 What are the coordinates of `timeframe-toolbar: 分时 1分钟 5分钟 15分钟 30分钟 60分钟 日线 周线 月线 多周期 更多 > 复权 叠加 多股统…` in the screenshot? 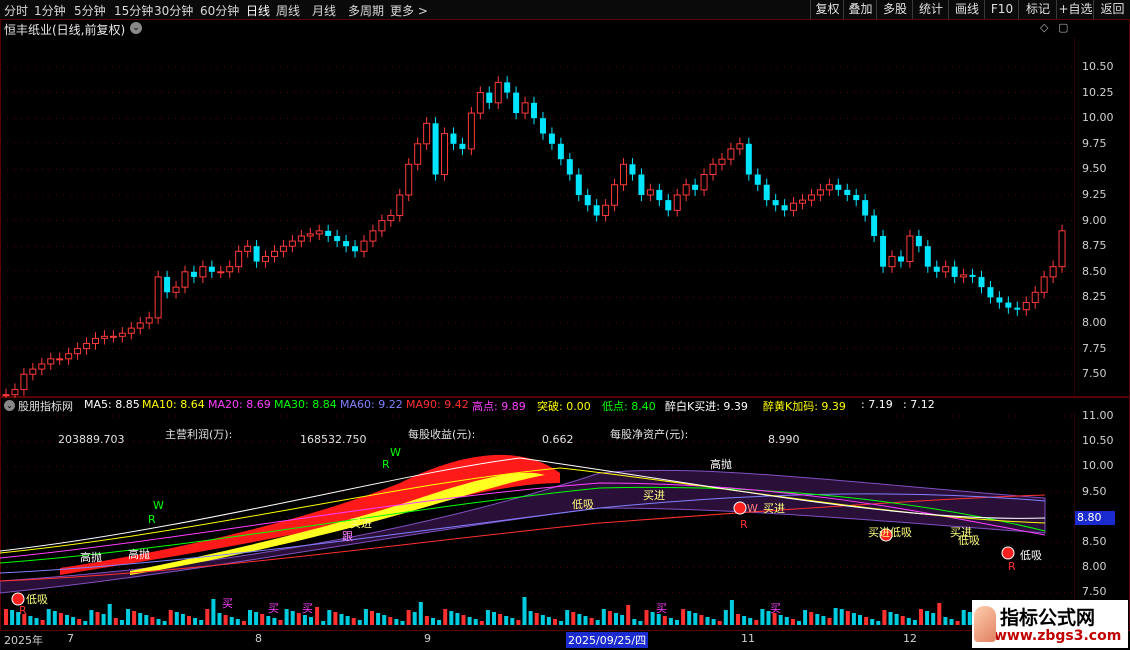 It's located at (565, 10).